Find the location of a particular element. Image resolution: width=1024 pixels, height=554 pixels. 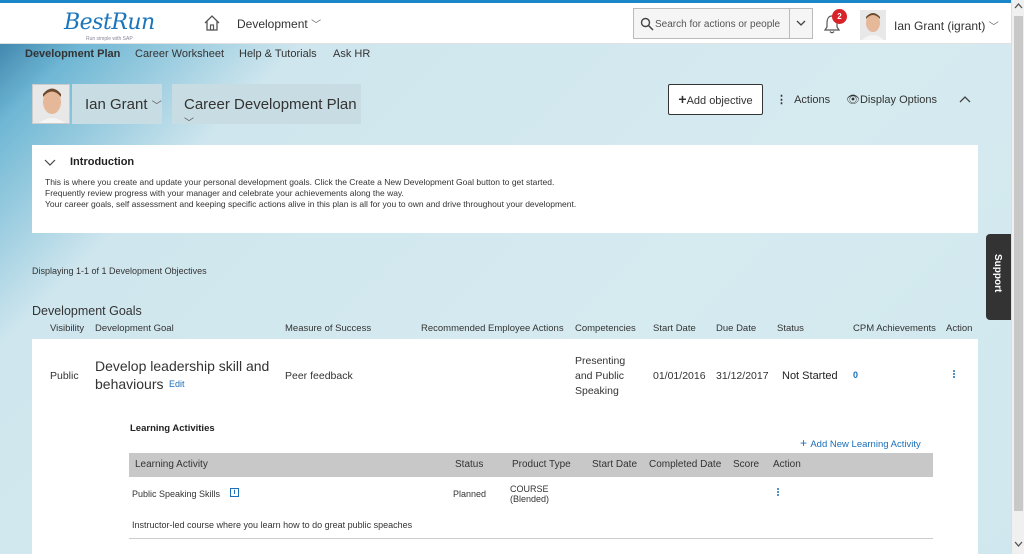

column-header-due-date: Due Date is located at coordinates (736, 328).